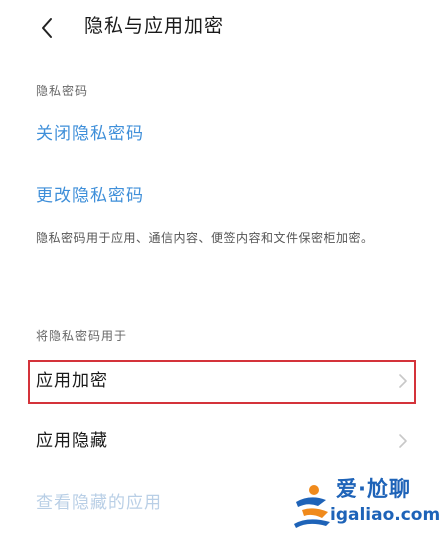  What do you see at coordinates (62, 91) in the screenshot?
I see `section-label-privacy-password: 隐私密码` at bounding box center [62, 91].